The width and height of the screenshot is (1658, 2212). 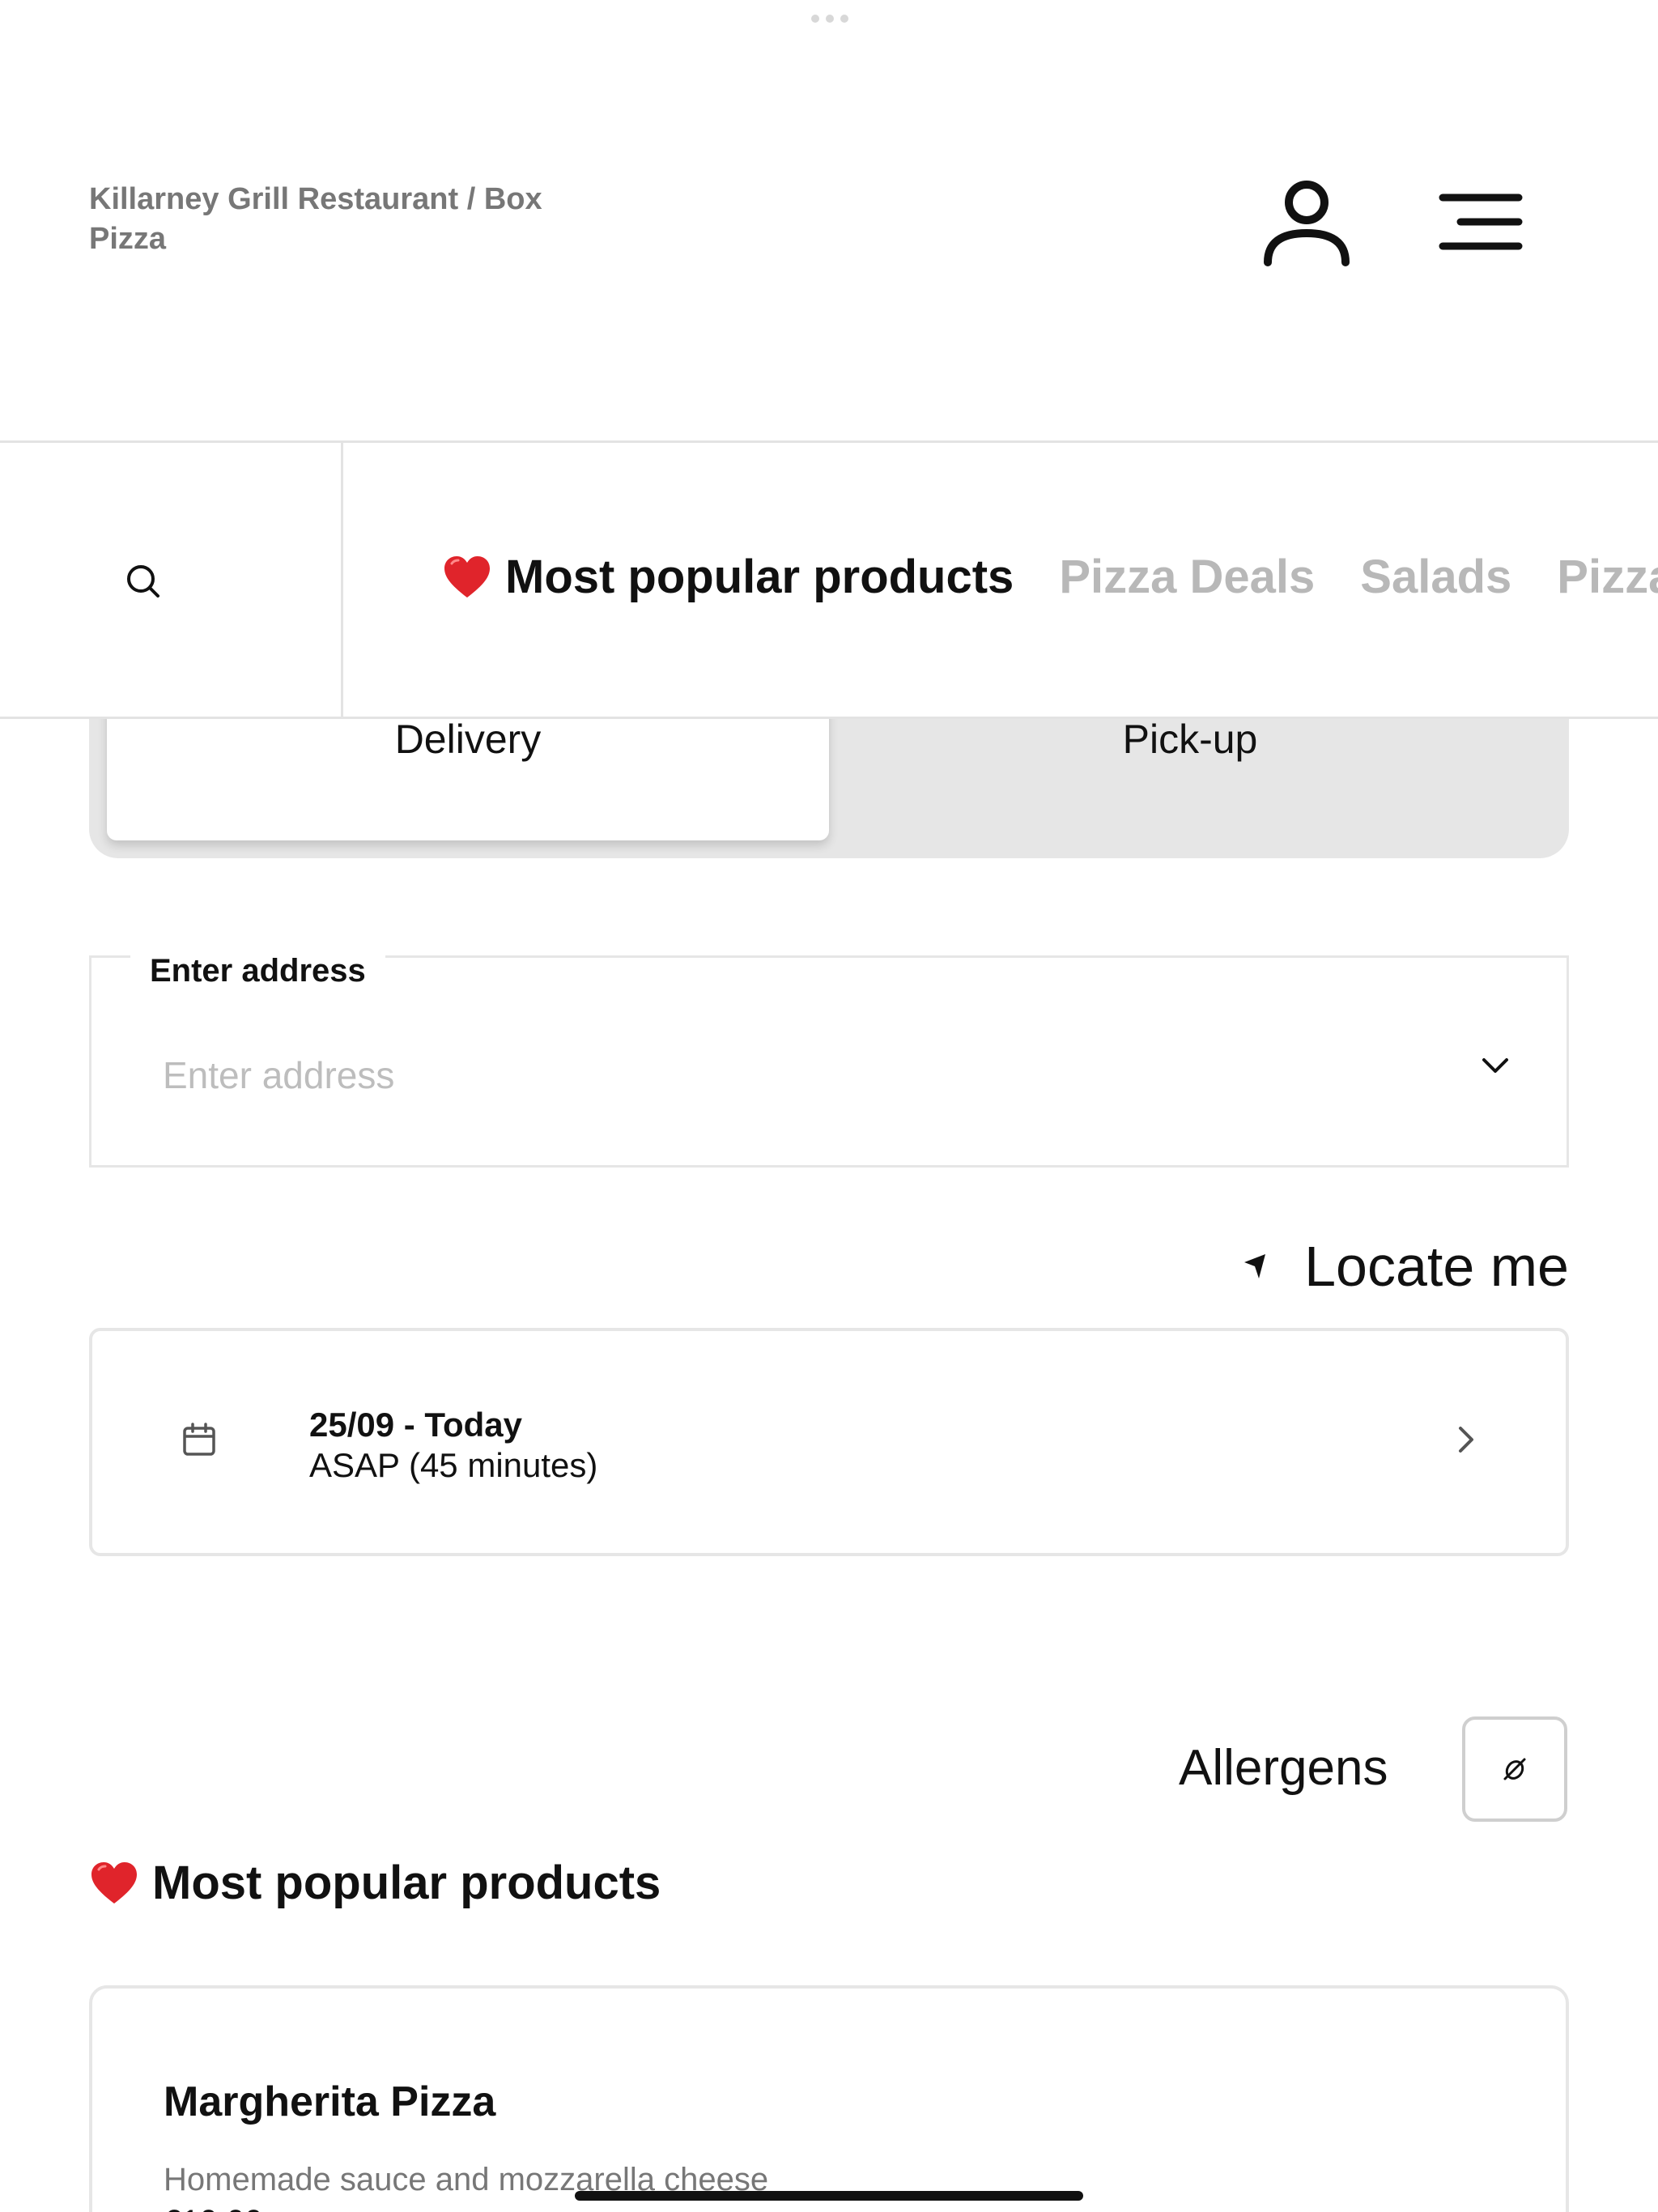 What do you see at coordinates (171, 580) in the screenshot?
I see `search-button` at bounding box center [171, 580].